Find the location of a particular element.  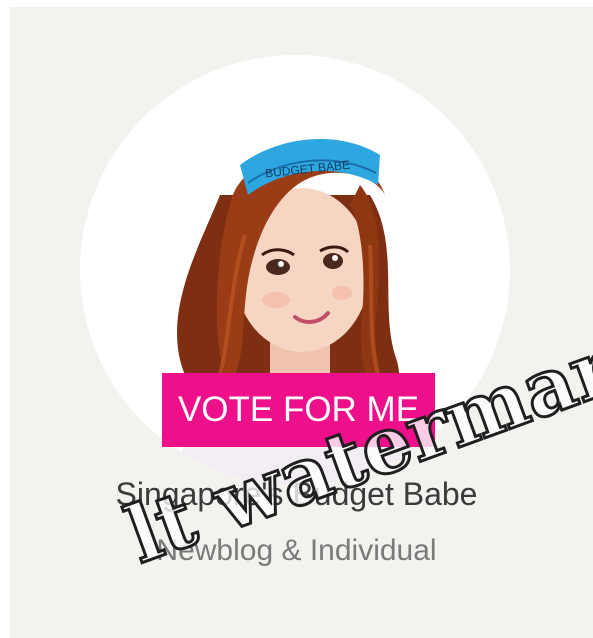

blog-category: Newblog & Individual is located at coordinates (296, 550).